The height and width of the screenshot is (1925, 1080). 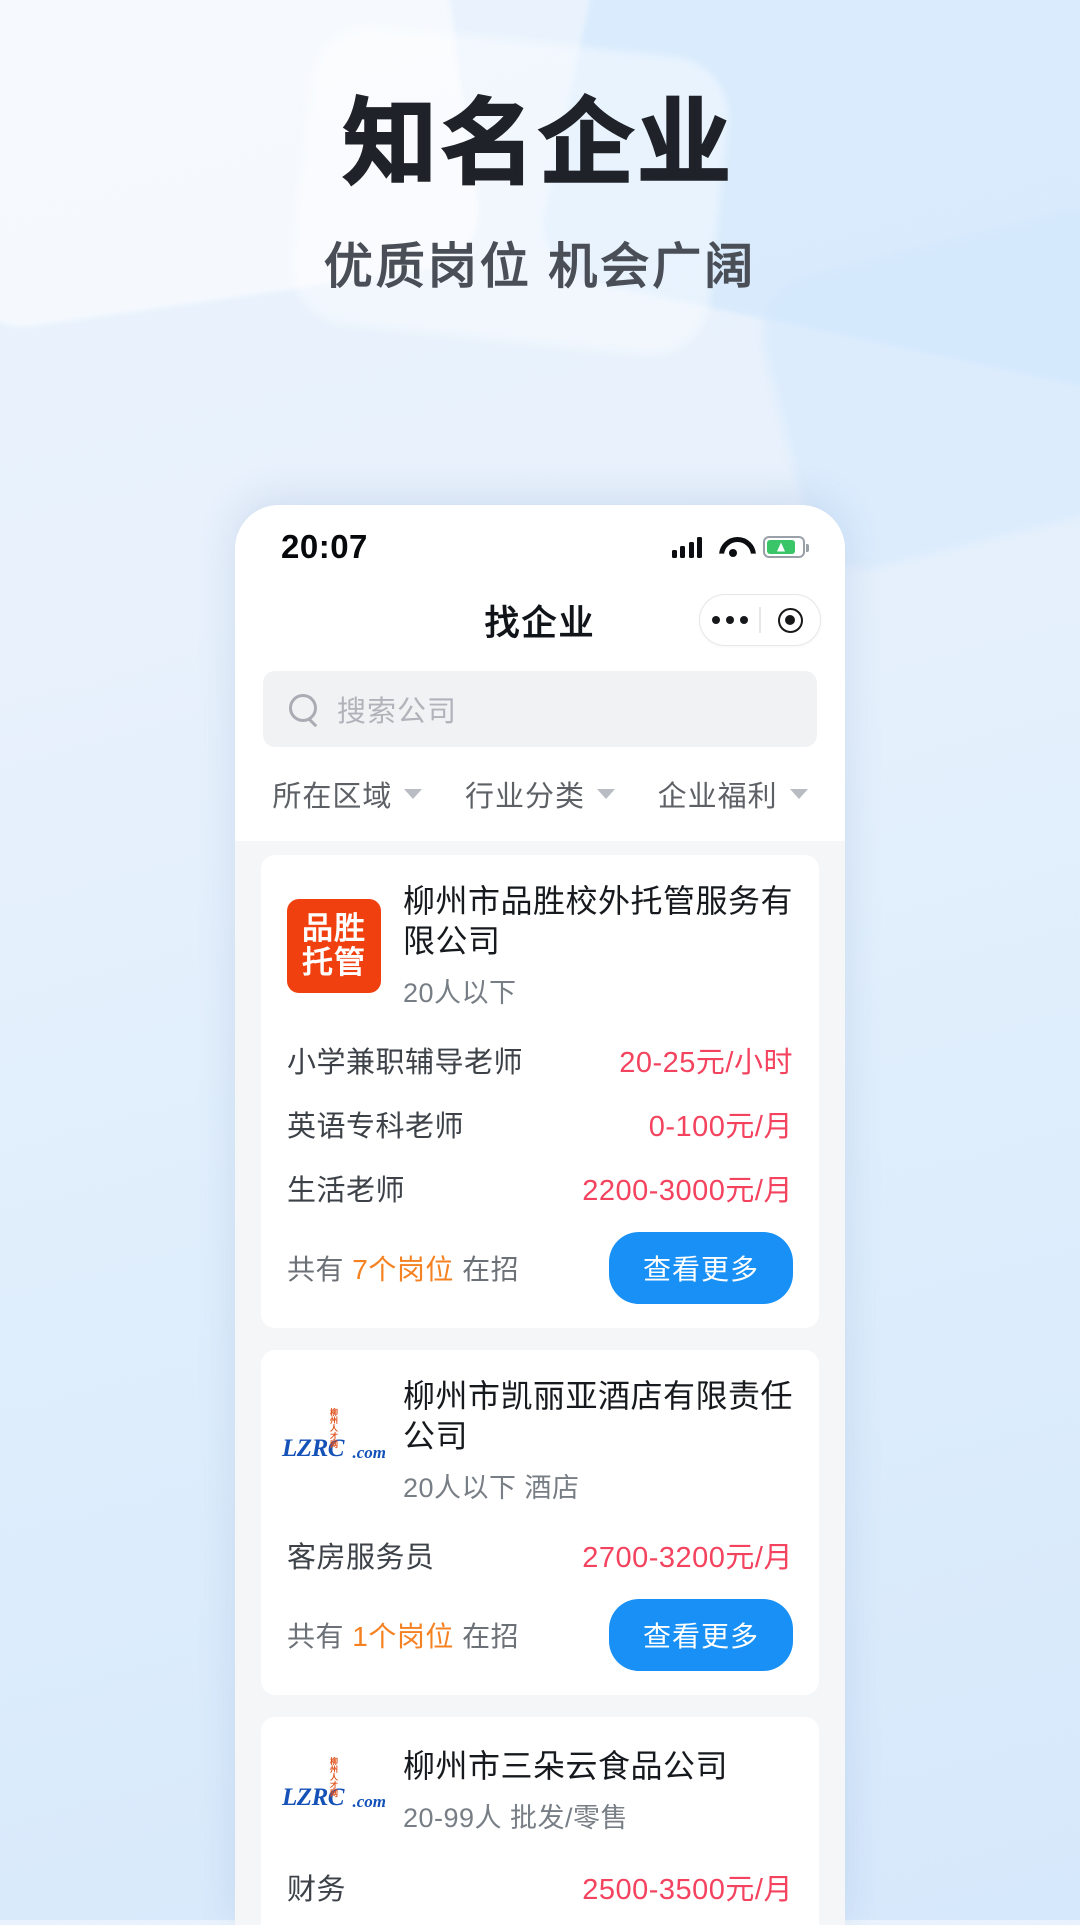 What do you see at coordinates (720, 1127) in the screenshot?
I see `job-salary: 0-100元/月` at bounding box center [720, 1127].